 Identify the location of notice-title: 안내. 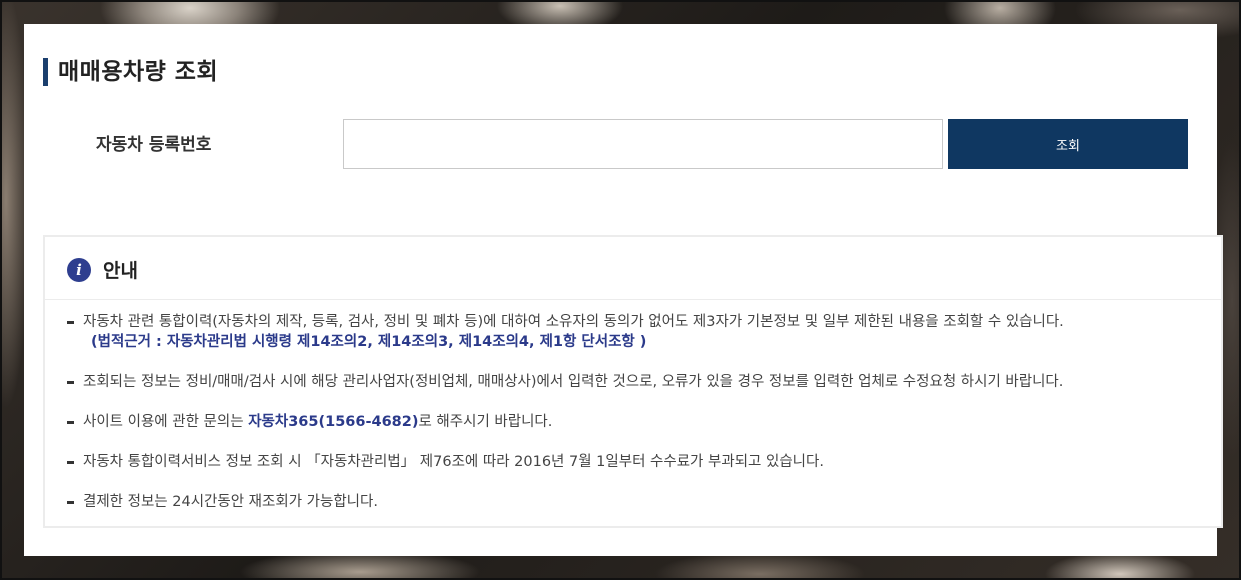
(120, 271).